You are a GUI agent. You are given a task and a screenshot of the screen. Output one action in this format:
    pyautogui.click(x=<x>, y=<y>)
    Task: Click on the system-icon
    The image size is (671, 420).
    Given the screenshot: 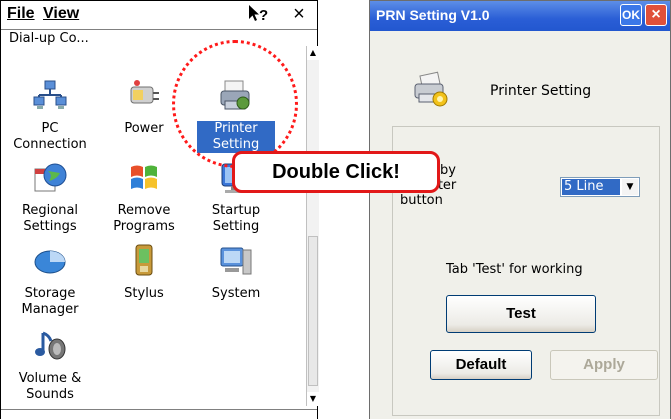 What is the action you would take?
    pyautogui.click(x=236, y=261)
    